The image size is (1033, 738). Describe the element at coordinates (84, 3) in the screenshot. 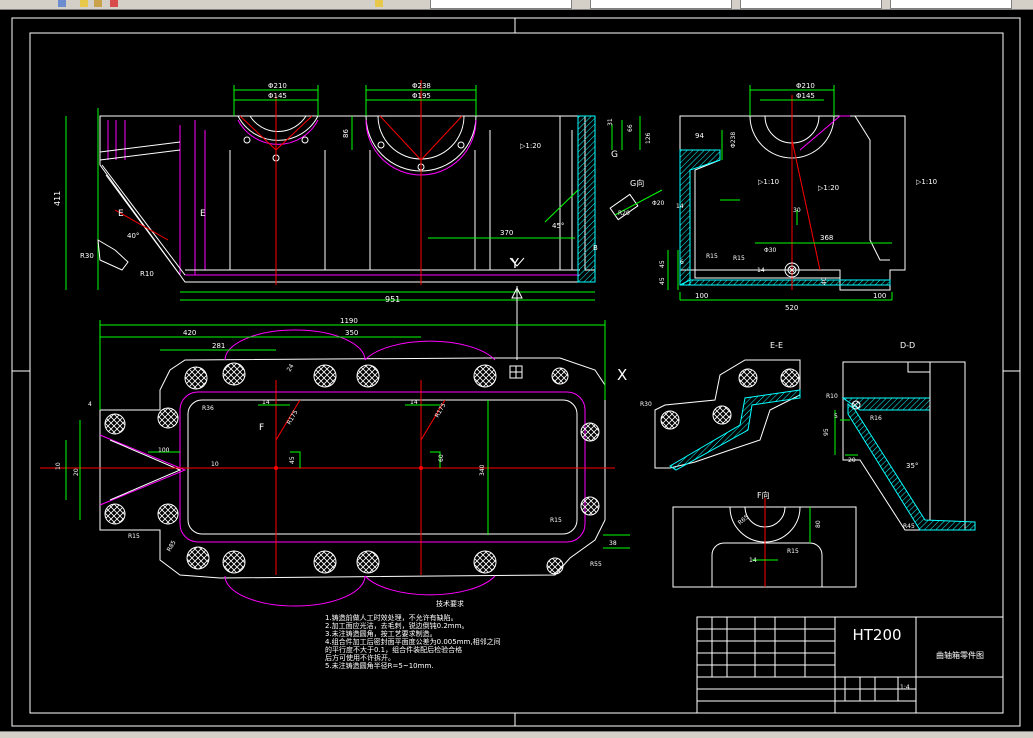

I see `bulb-icon` at that location.